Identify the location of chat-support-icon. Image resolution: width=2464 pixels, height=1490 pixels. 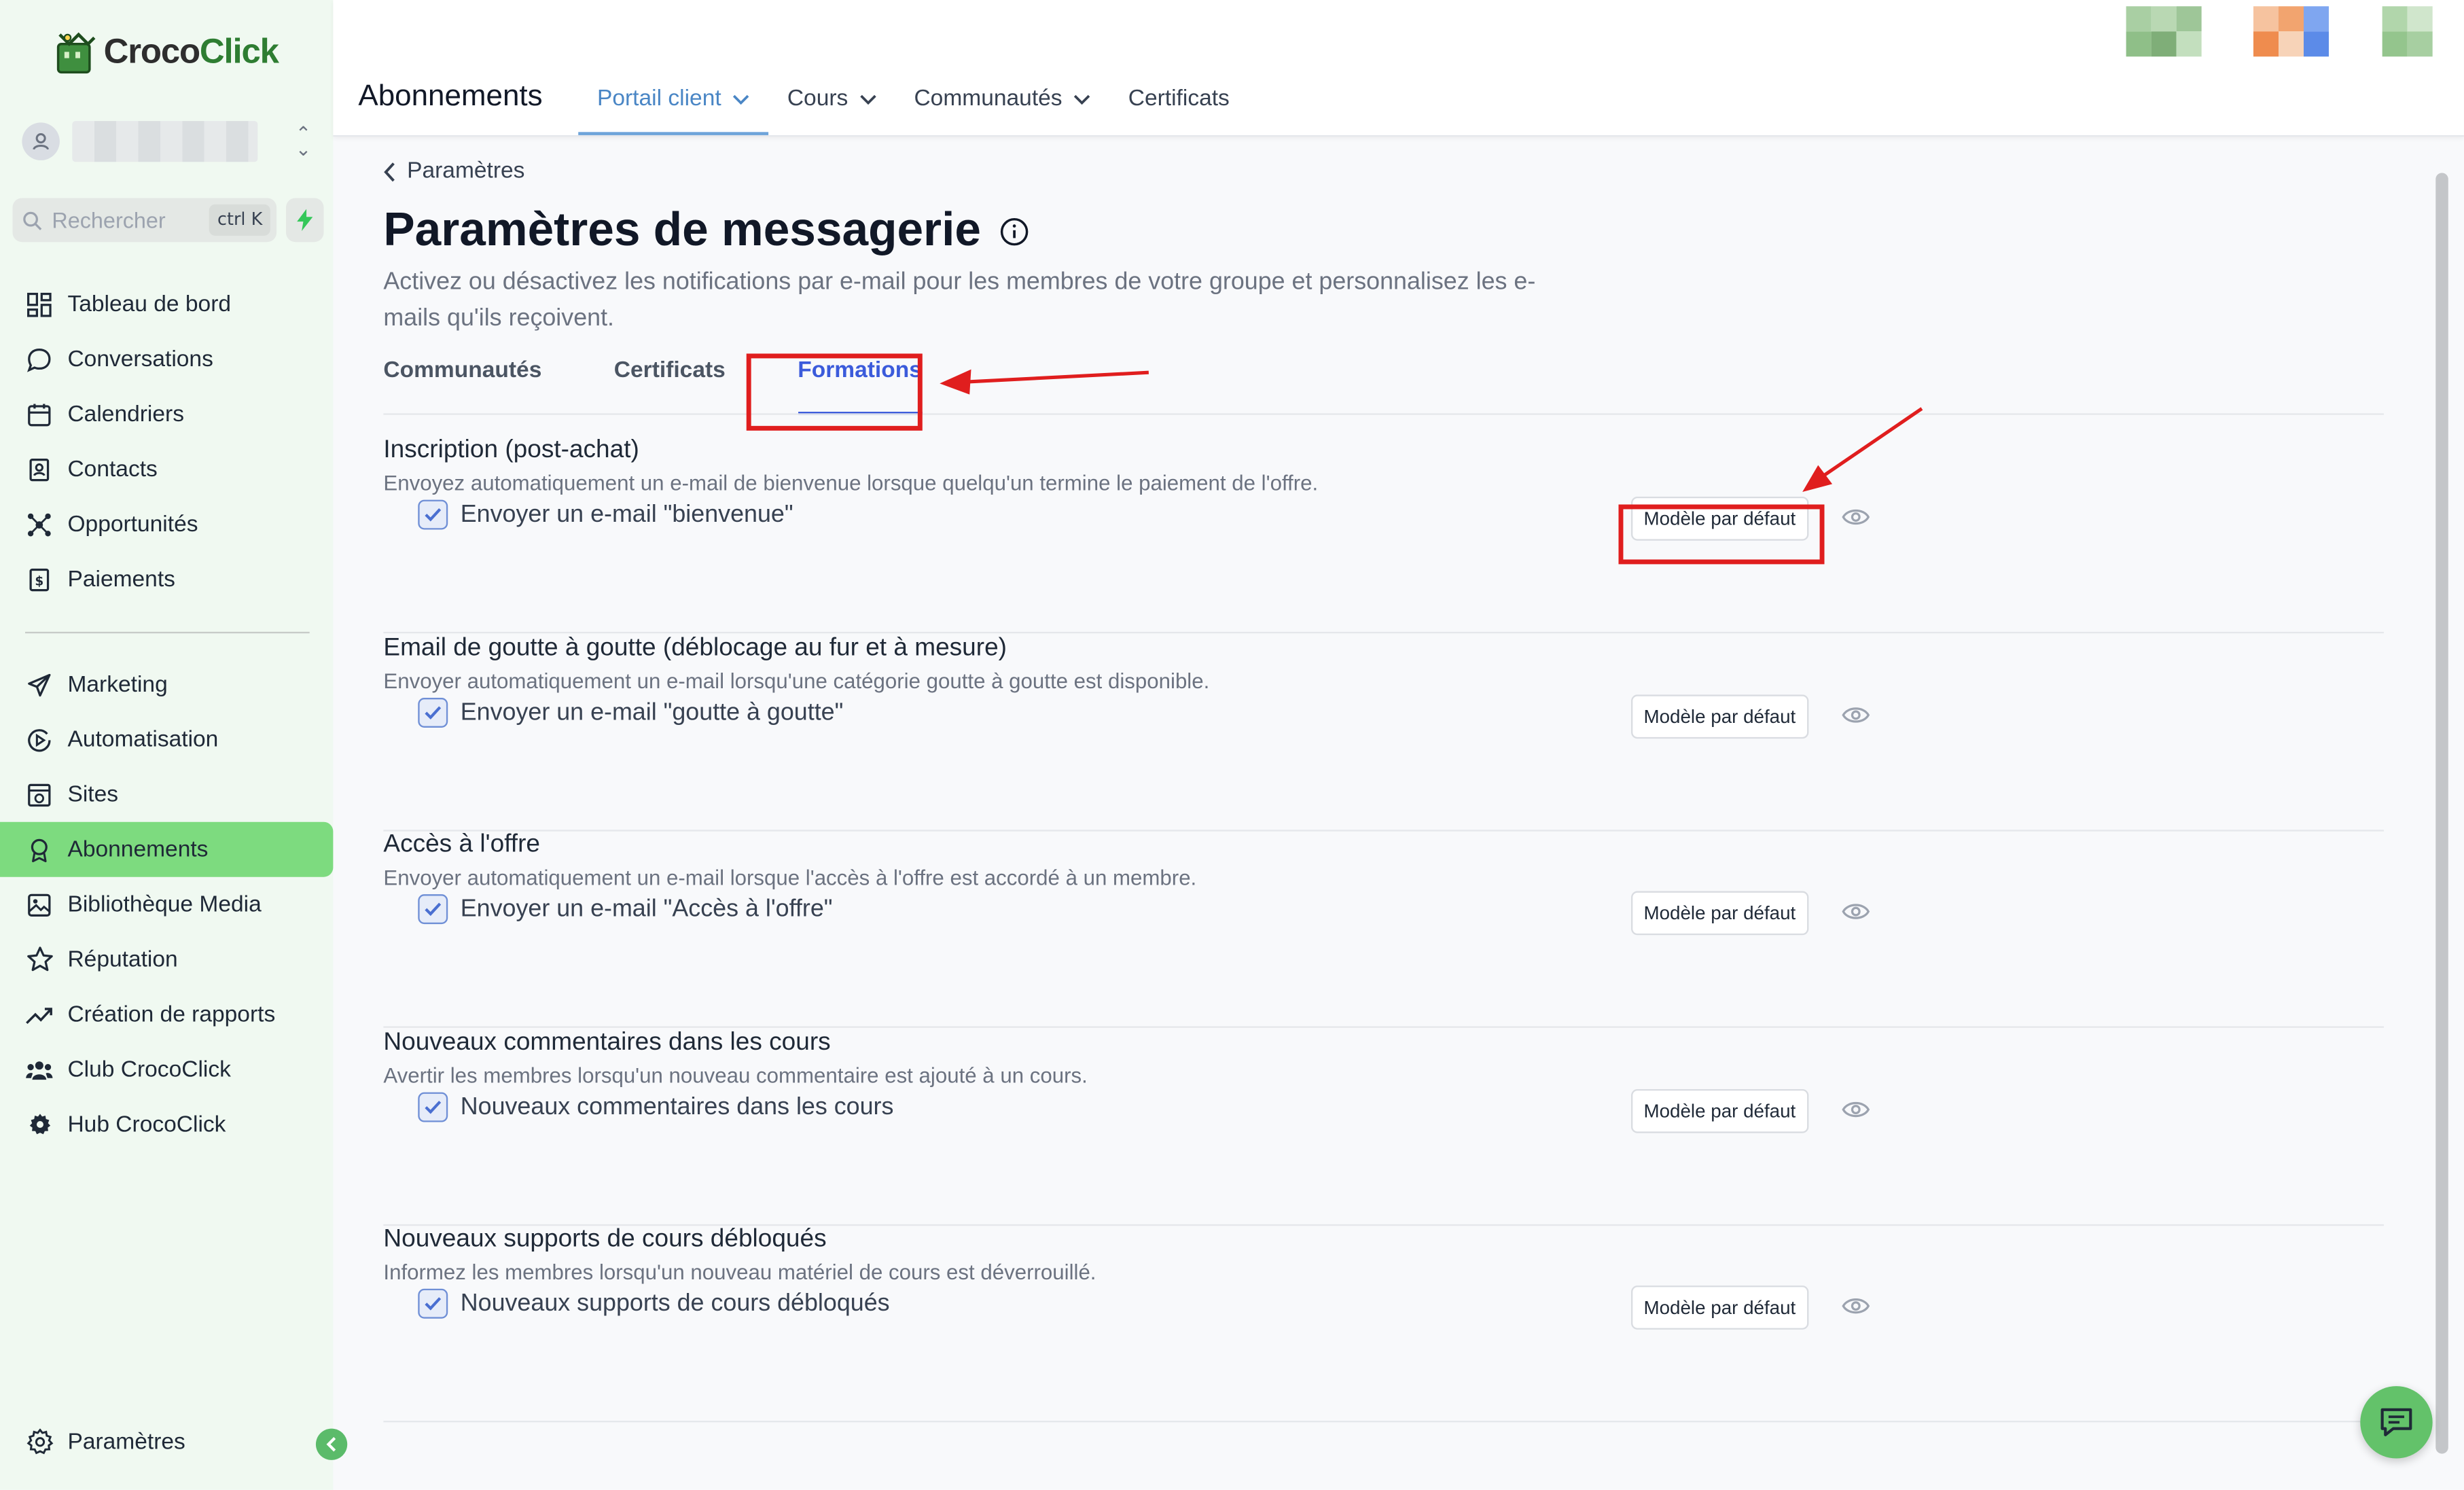
(2396, 1422).